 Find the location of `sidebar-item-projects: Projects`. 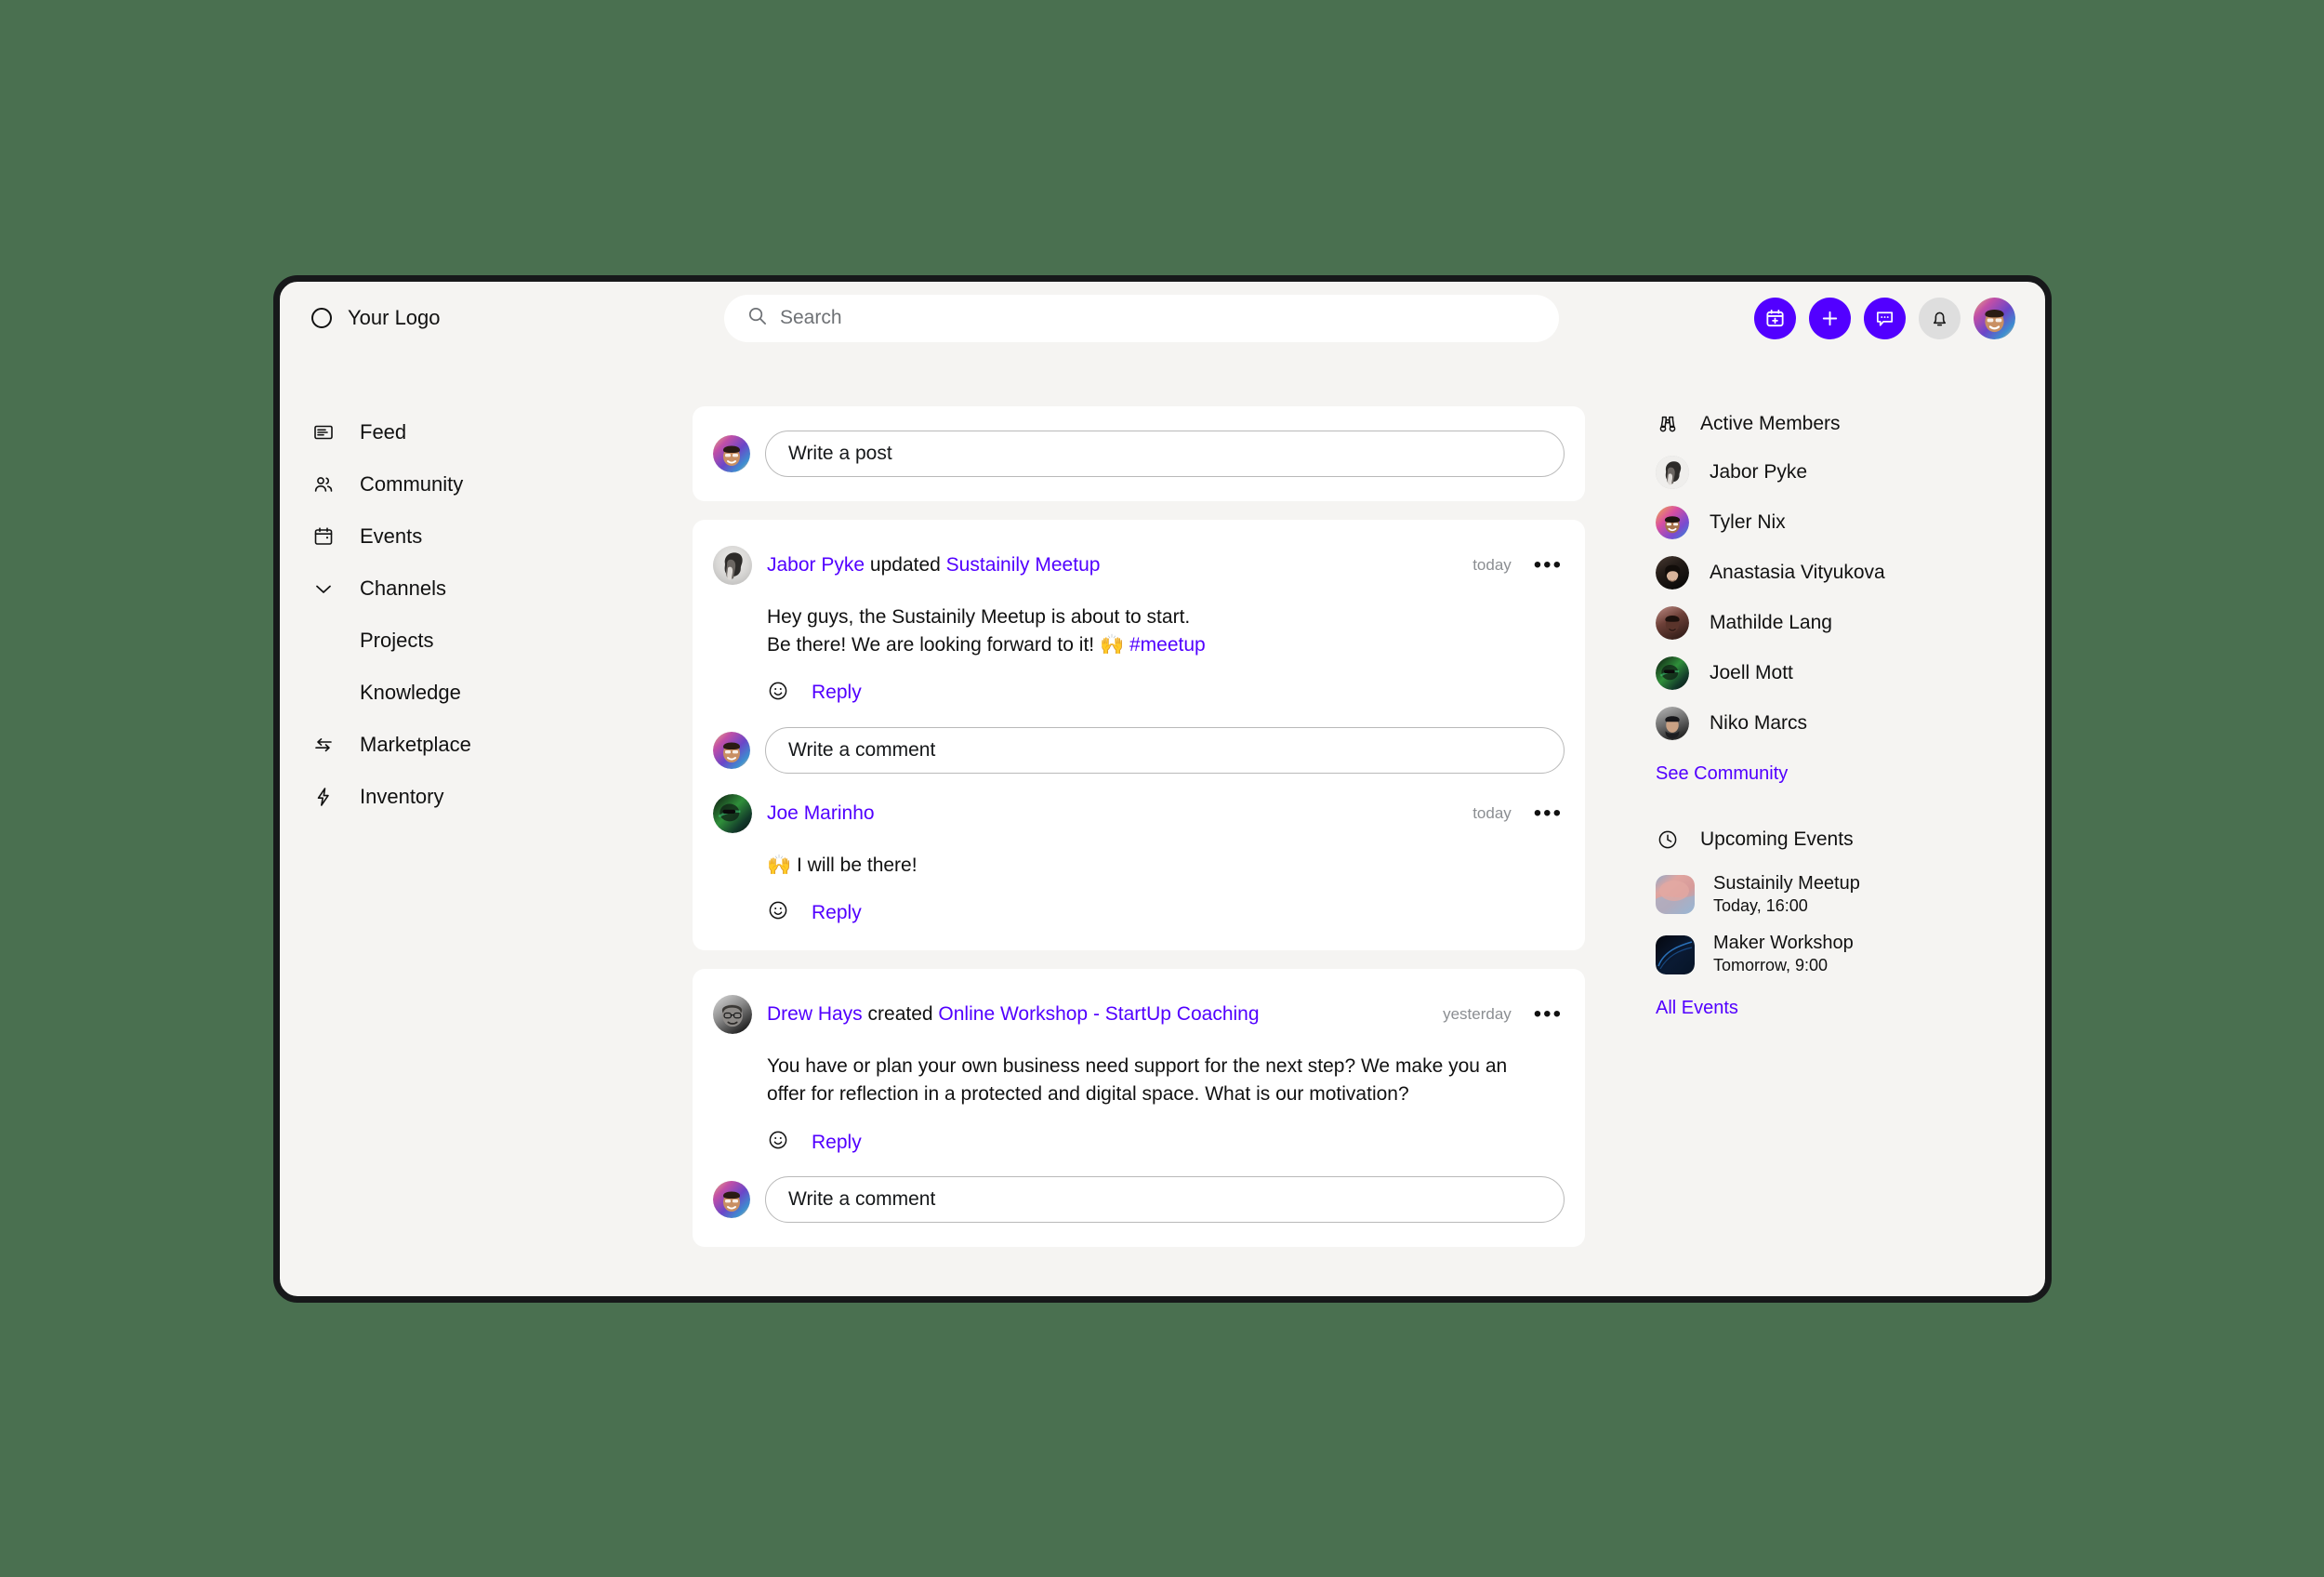

sidebar-item-projects: Projects is located at coordinates (502, 641).